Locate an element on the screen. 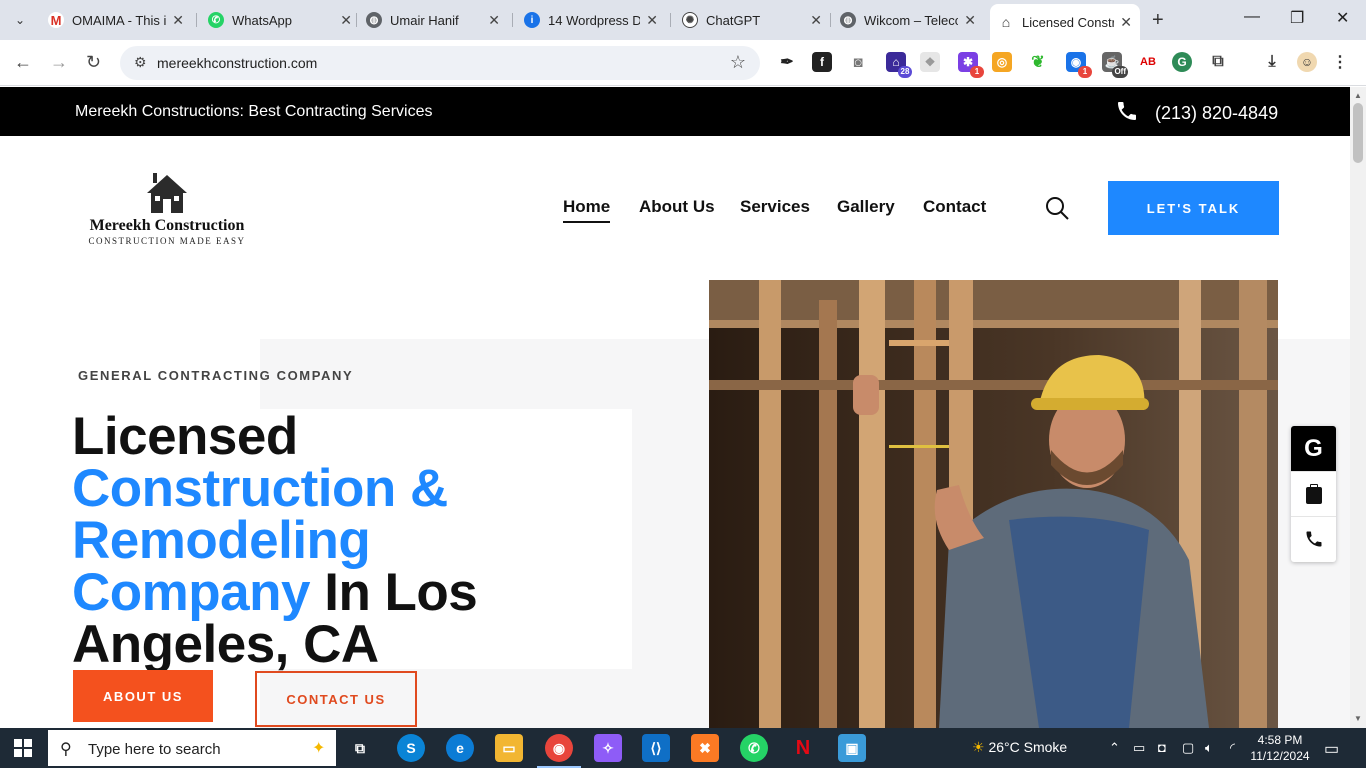 The height and width of the screenshot is (768, 1366). chatgpt-icon: ✺ is located at coordinates (690, 20).